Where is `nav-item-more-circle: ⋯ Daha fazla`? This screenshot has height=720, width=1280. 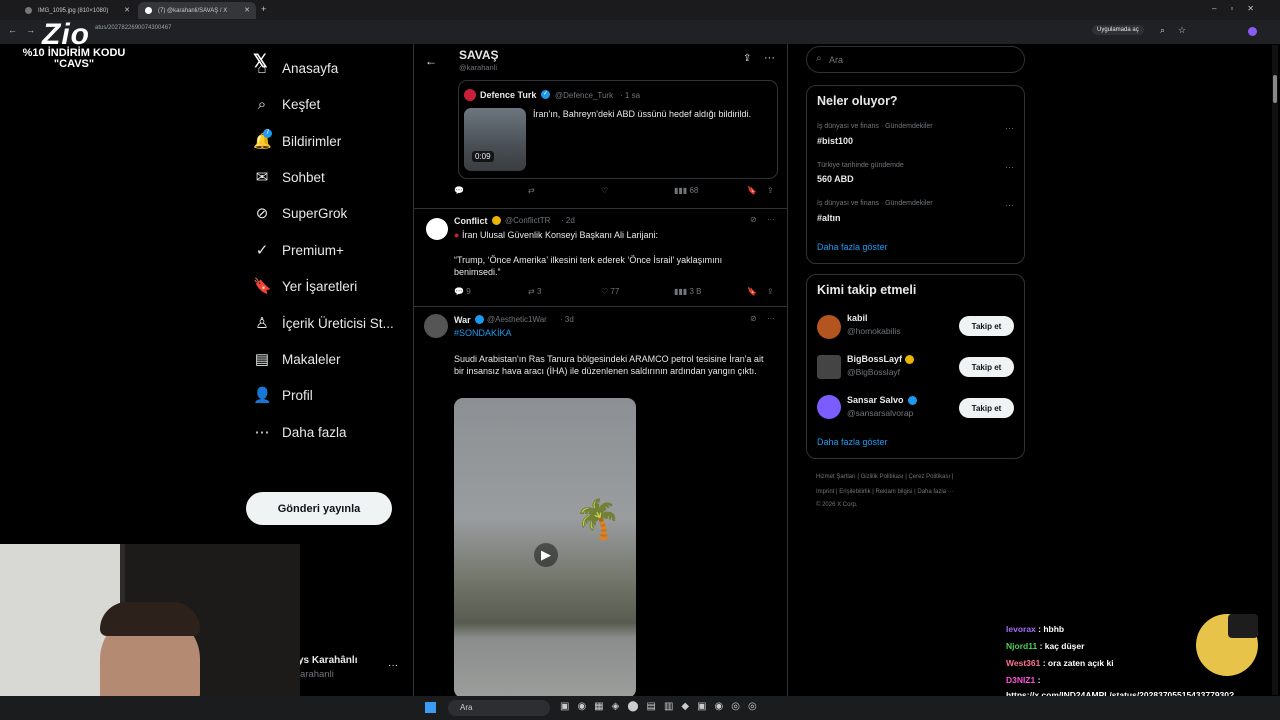
nav-item-more-circle: ⋯ Daha fazla is located at coordinates (300, 432).